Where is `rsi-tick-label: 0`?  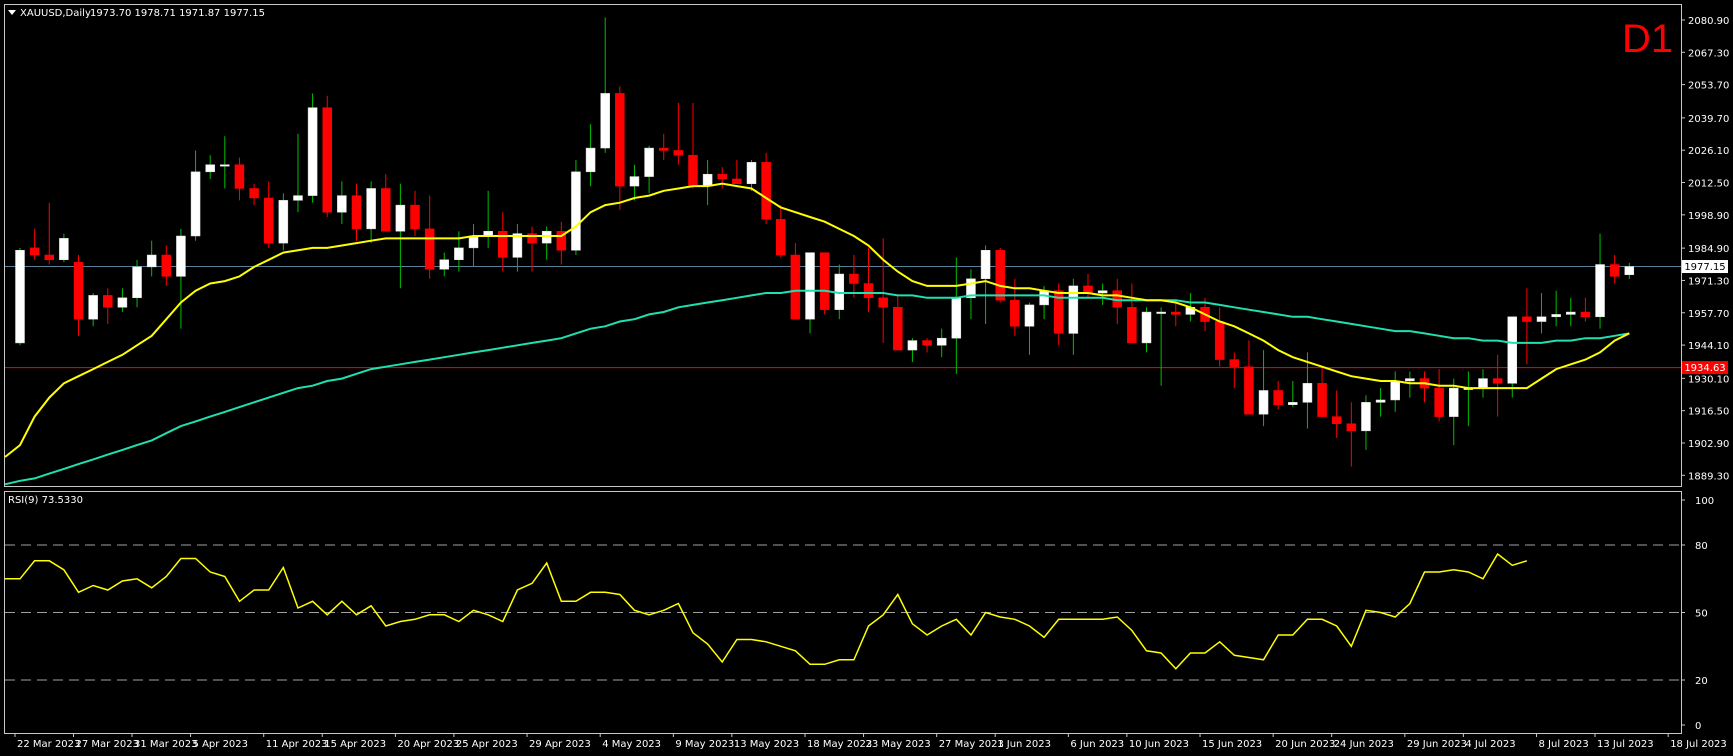 rsi-tick-label: 0 is located at coordinates (1698, 726).